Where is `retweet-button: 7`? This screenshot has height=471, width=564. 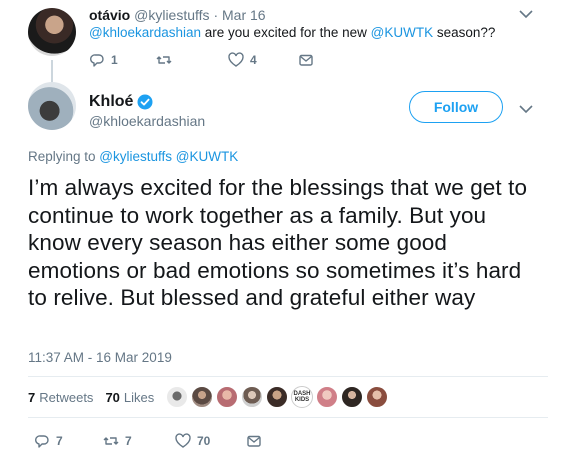 retweet-button: 7 is located at coordinates (117, 441).